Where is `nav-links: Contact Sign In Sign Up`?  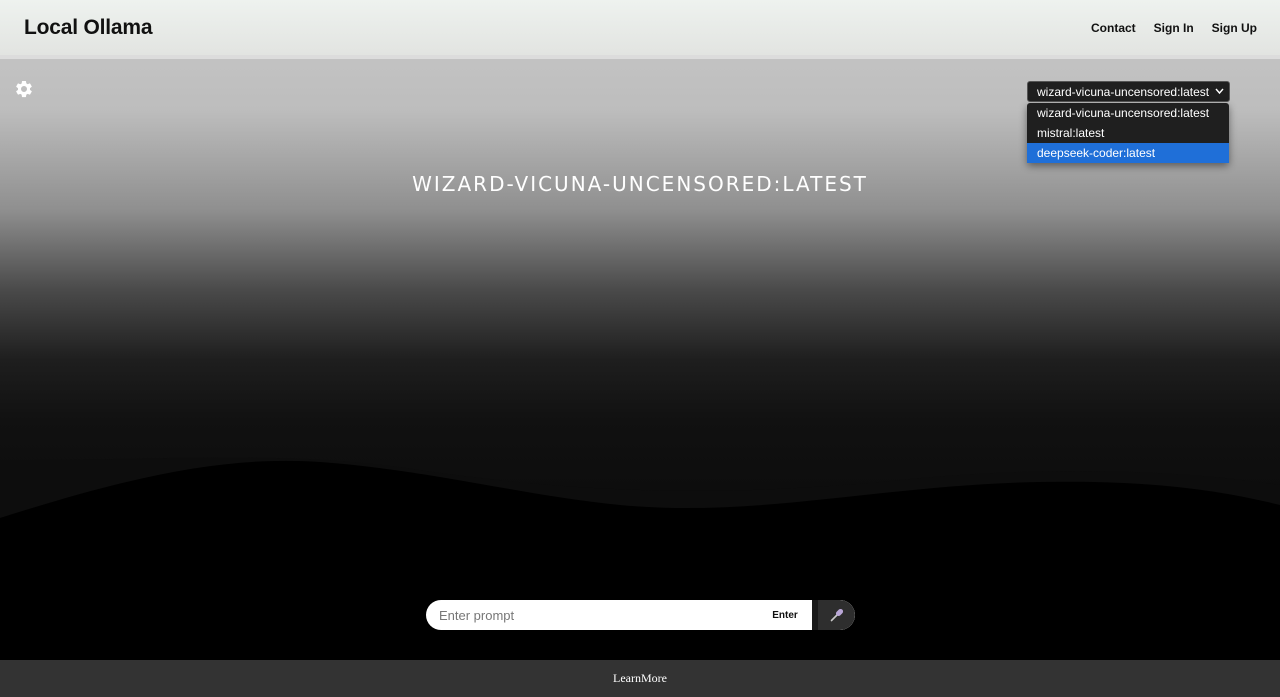 nav-links: Contact Sign In Sign Up is located at coordinates (1174, 28).